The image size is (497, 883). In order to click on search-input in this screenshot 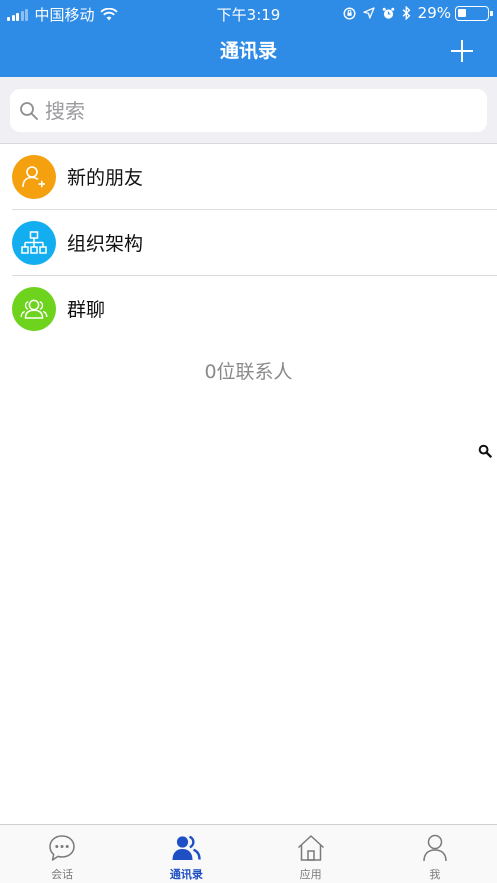, I will do `click(255, 110)`.